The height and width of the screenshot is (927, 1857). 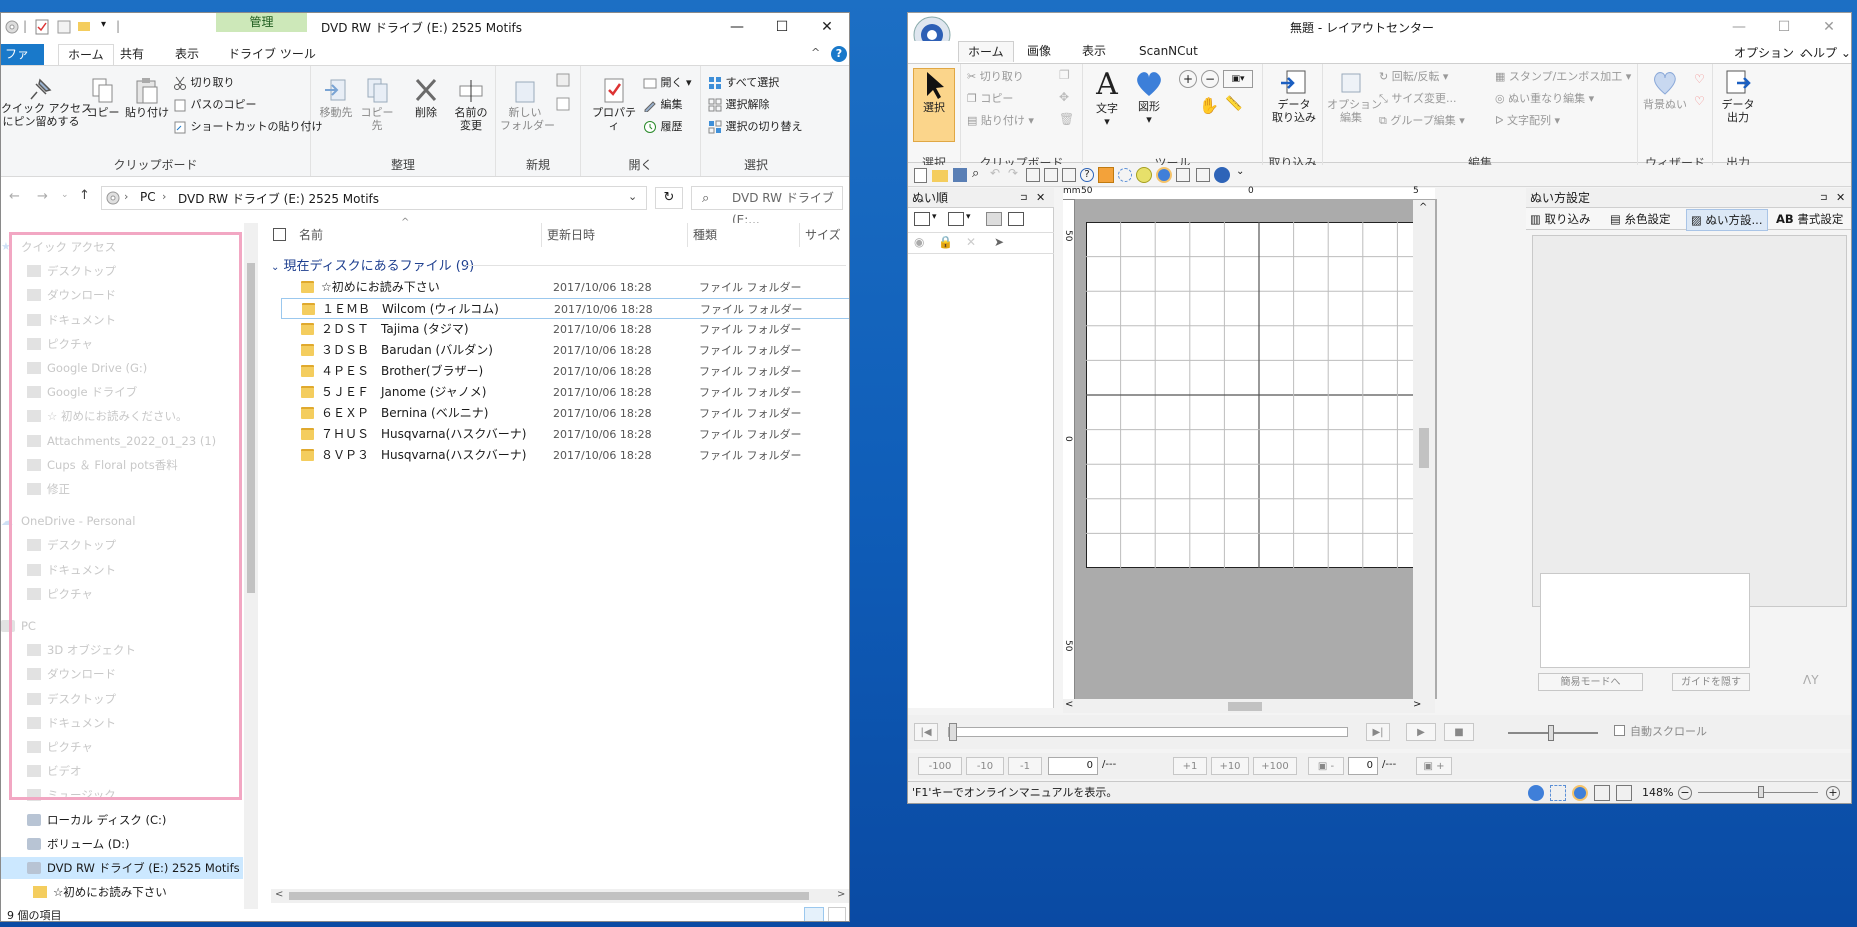 I want to click on select-all-button: すべて選択, so click(x=743, y=83).